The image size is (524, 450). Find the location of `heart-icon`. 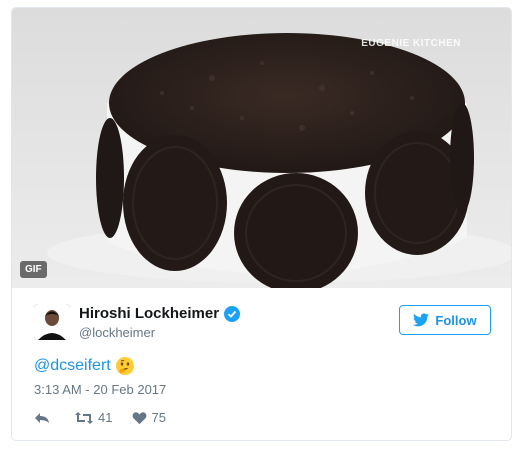

heart-icon is located at coordinates (140, 417).